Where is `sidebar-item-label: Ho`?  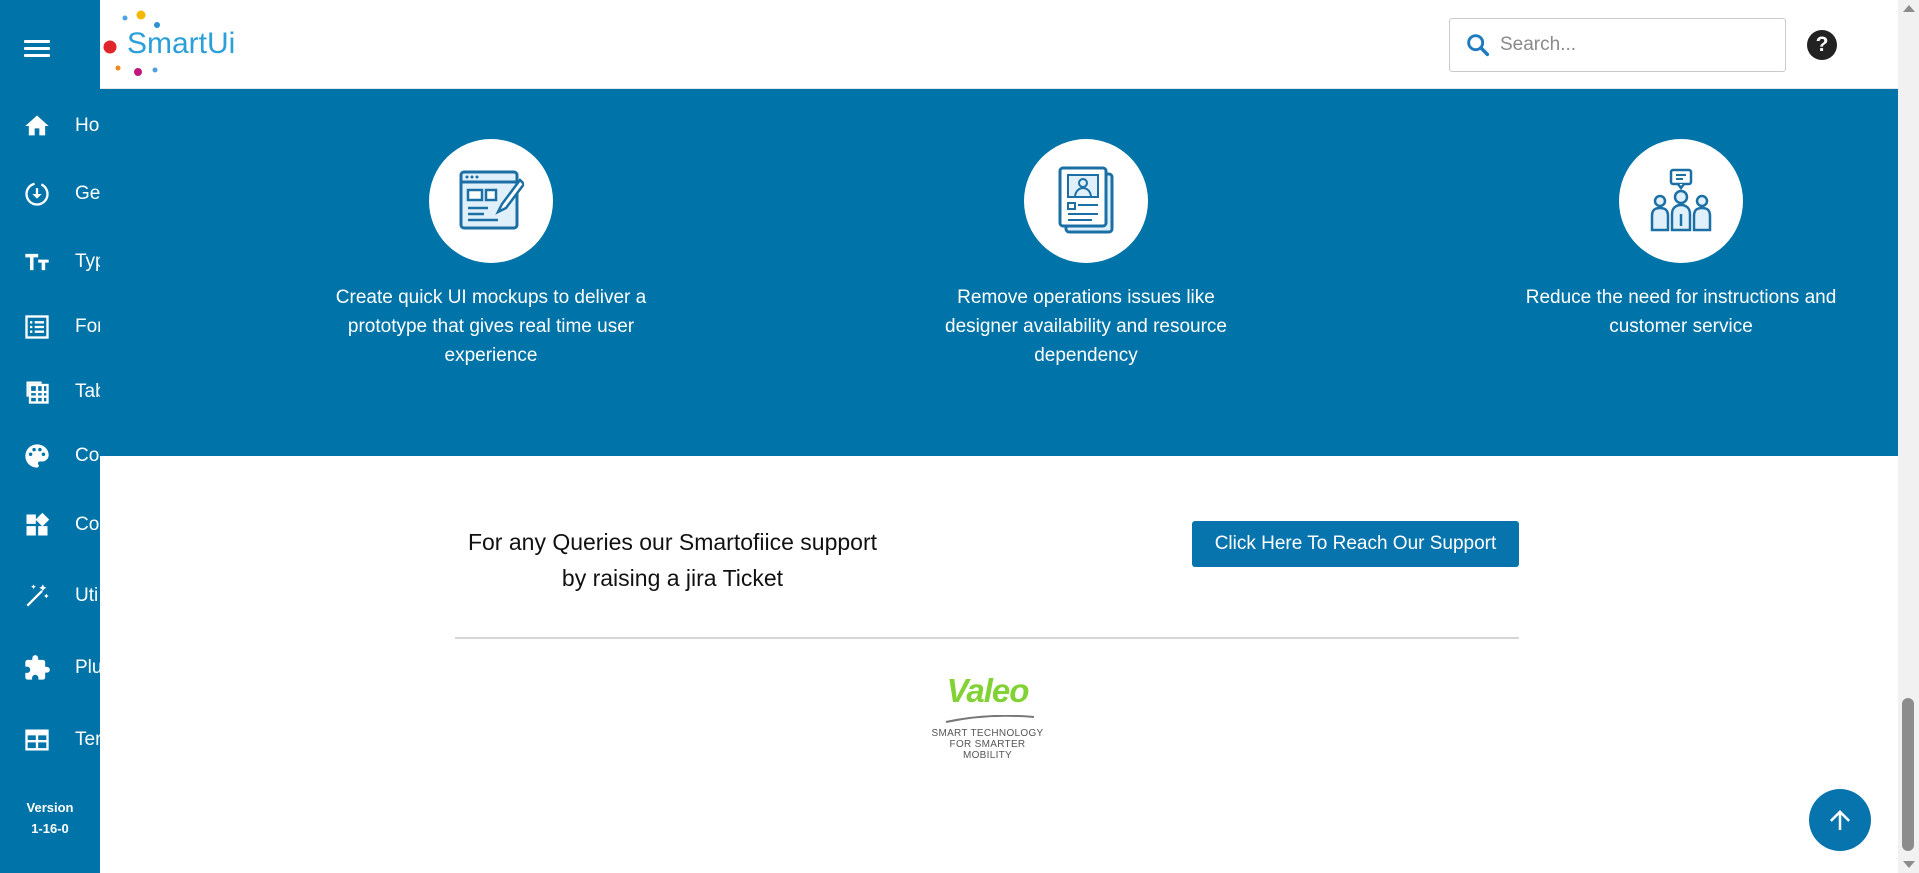 sidebar-item-label: Ho is located at coordinates (87, 125).